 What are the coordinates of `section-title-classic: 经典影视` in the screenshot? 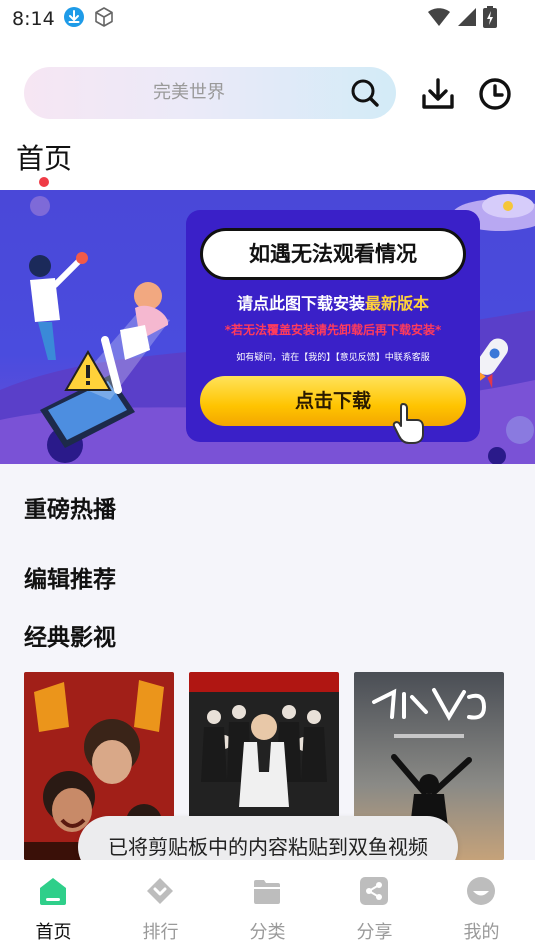 It's located at (70, 638).